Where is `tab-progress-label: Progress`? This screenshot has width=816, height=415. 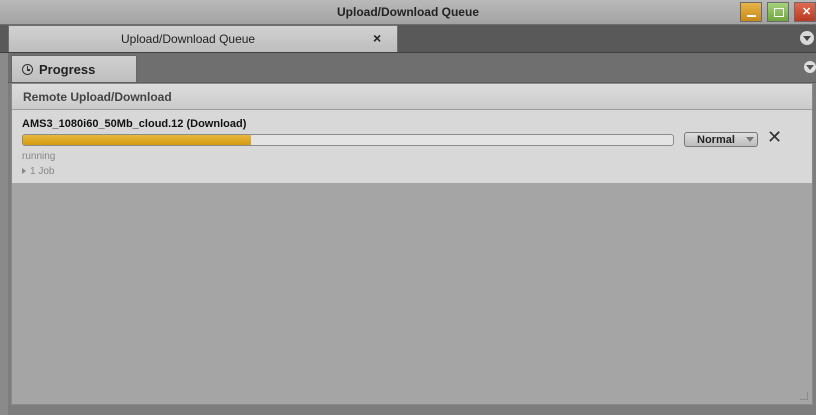
tab-progress-label: Progress is located at coordinates (67, 69).